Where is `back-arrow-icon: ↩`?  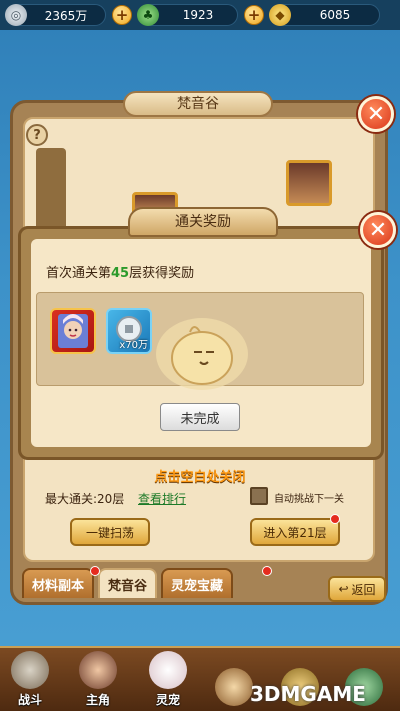 back-arrow-icon: ↩ is located at coordinates (343, 589).